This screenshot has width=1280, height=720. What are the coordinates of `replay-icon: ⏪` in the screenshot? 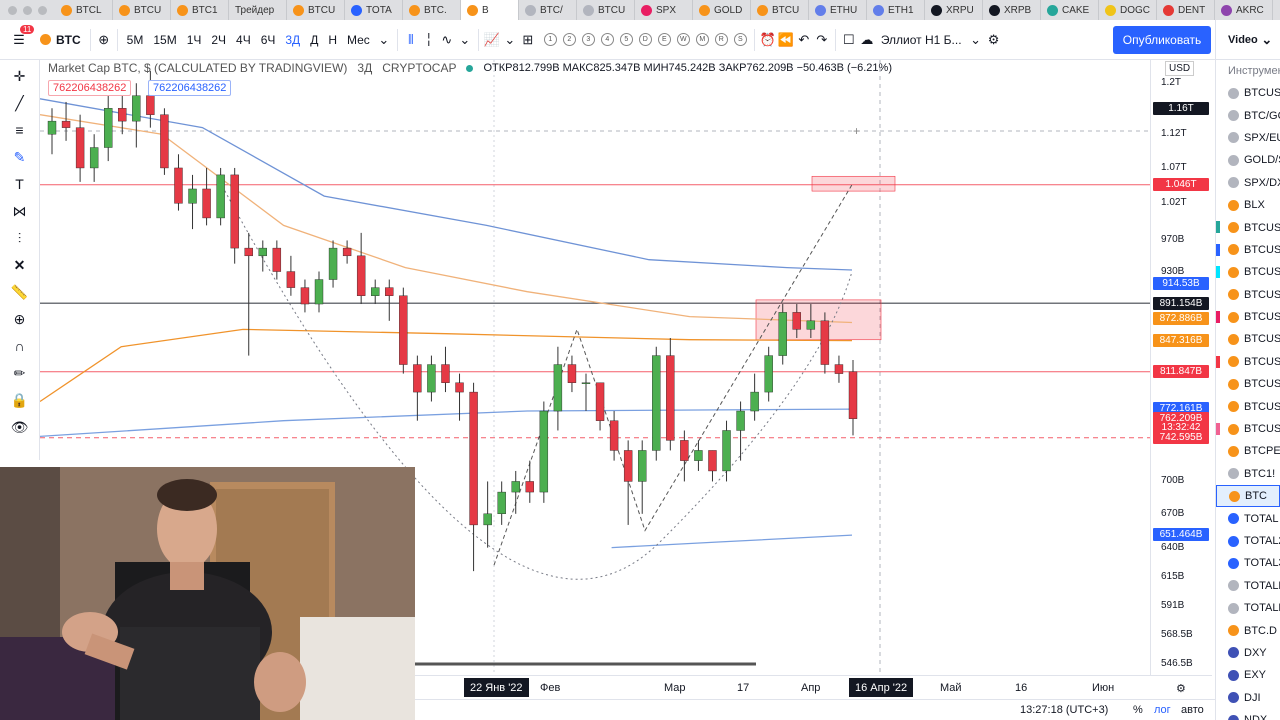 It's located at (786, 40).